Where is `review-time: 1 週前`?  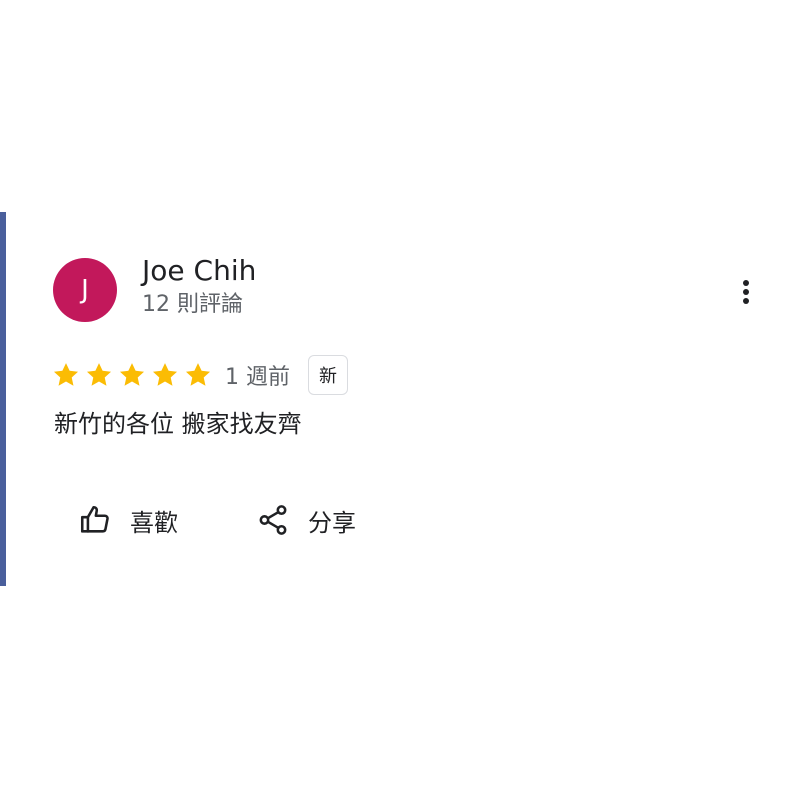
review-time: 1 週前 is located at coordinates (257, 377).